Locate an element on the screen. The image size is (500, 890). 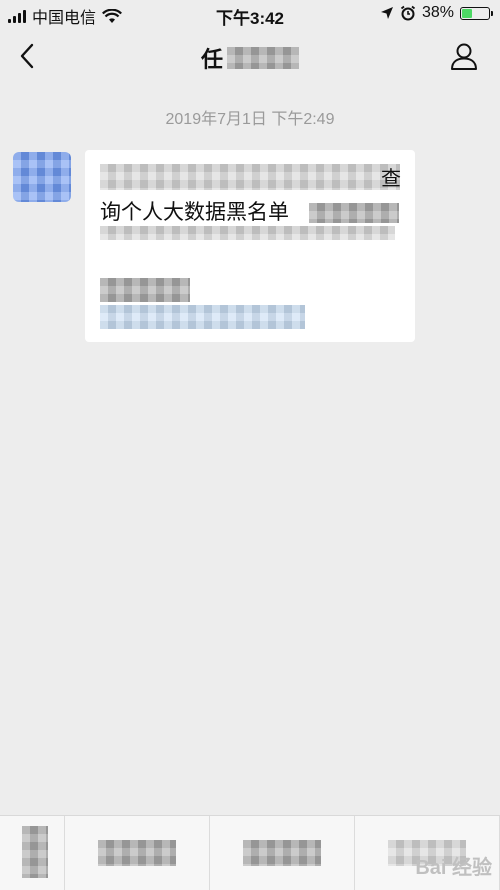
nav-bar: 任 is located at coordinates (250, 56).